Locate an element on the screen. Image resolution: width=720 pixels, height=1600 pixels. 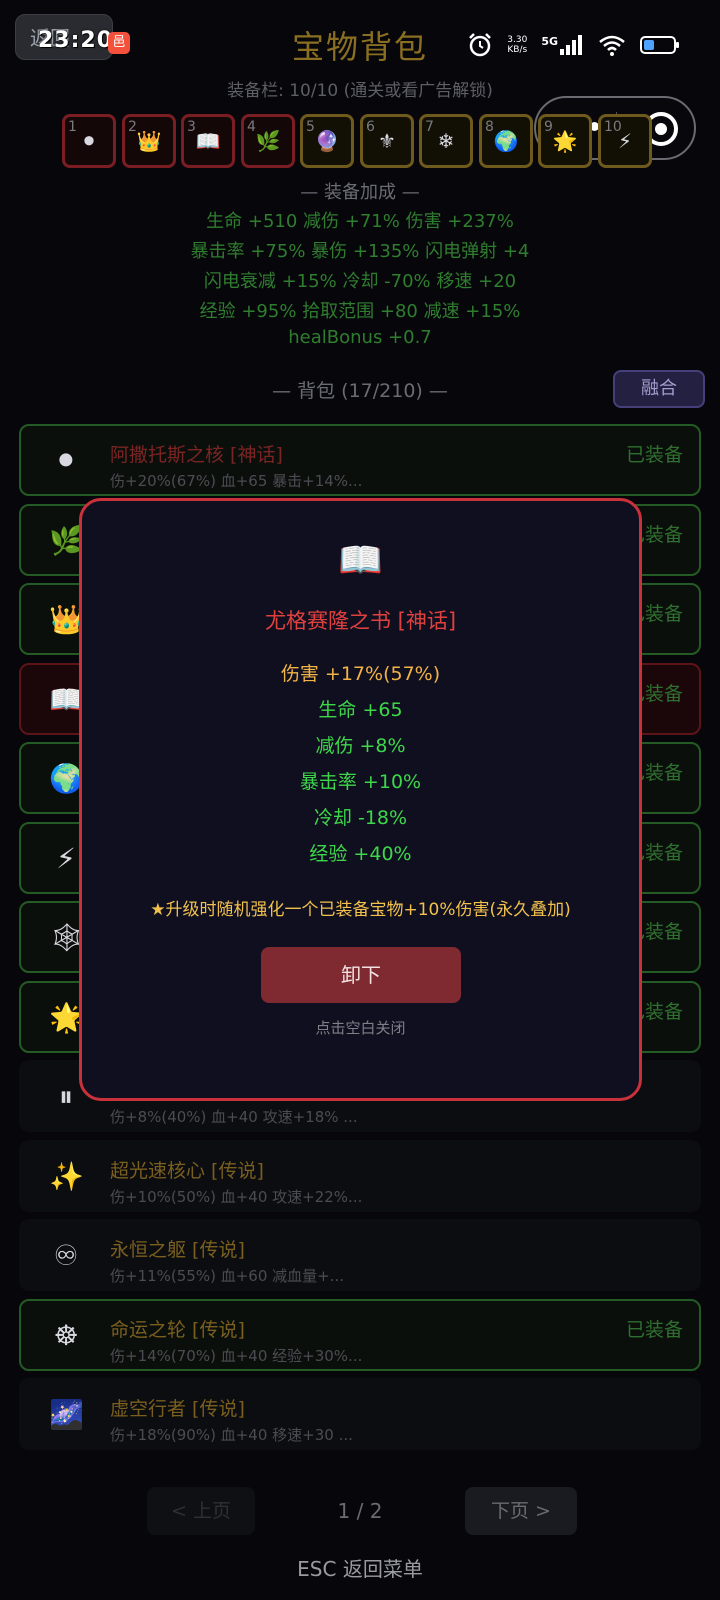
wheel-icon: ☸ is located at coordinates (66, 1335).